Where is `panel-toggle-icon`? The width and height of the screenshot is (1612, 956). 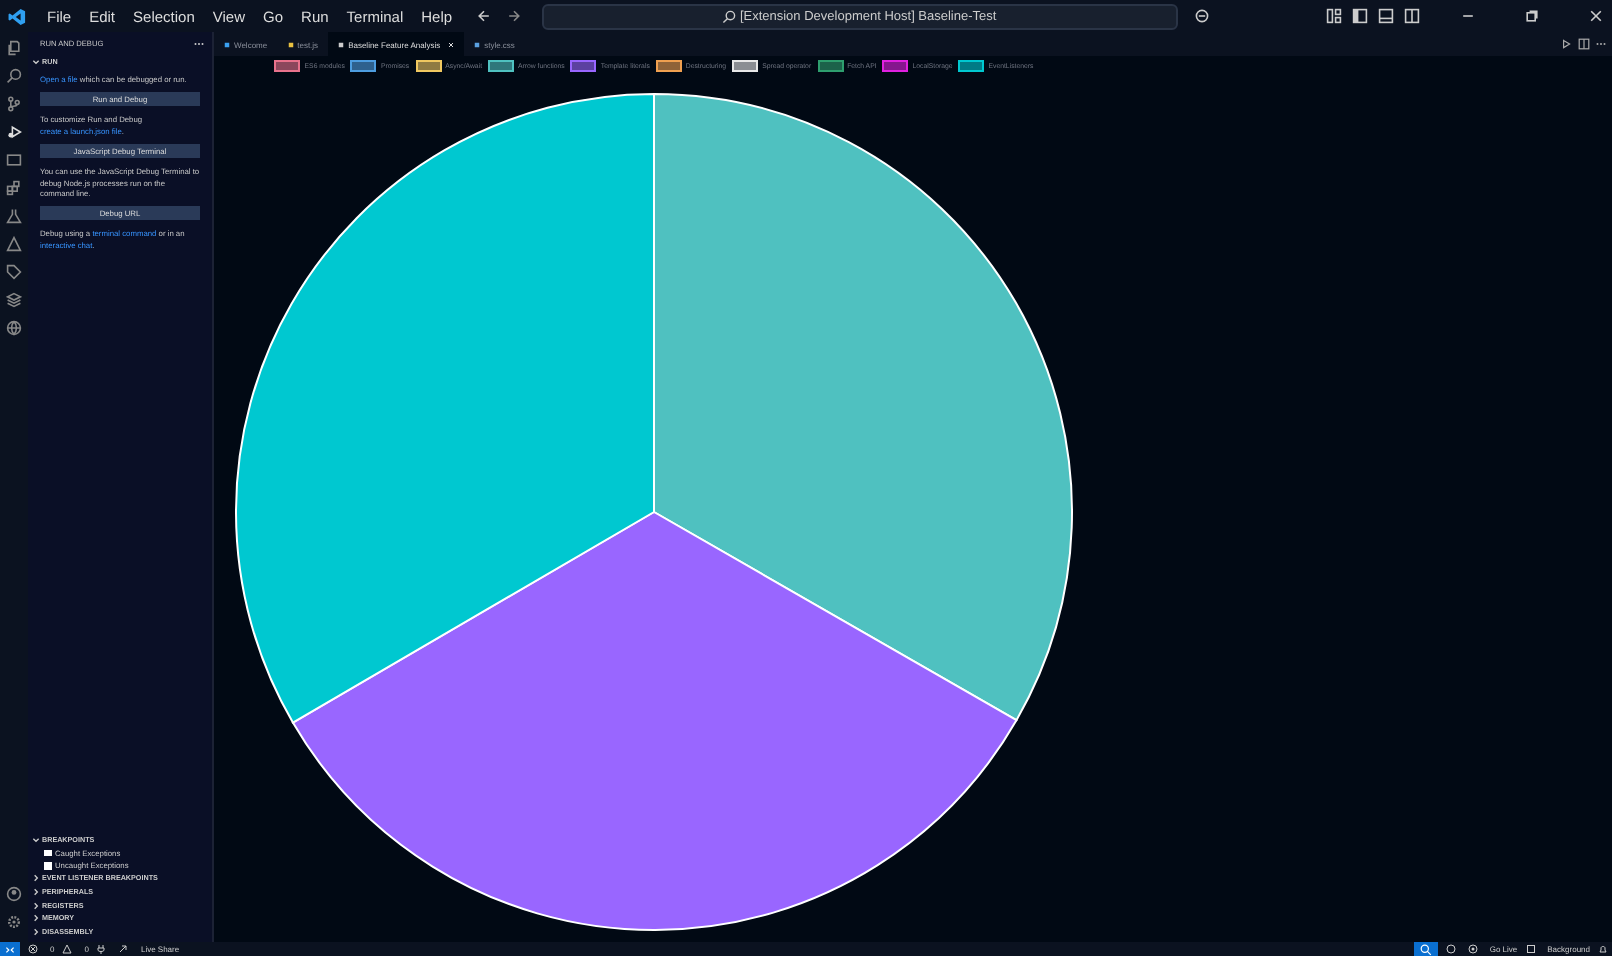 panel-toggle-icon is located at coordinates (1386, 16).